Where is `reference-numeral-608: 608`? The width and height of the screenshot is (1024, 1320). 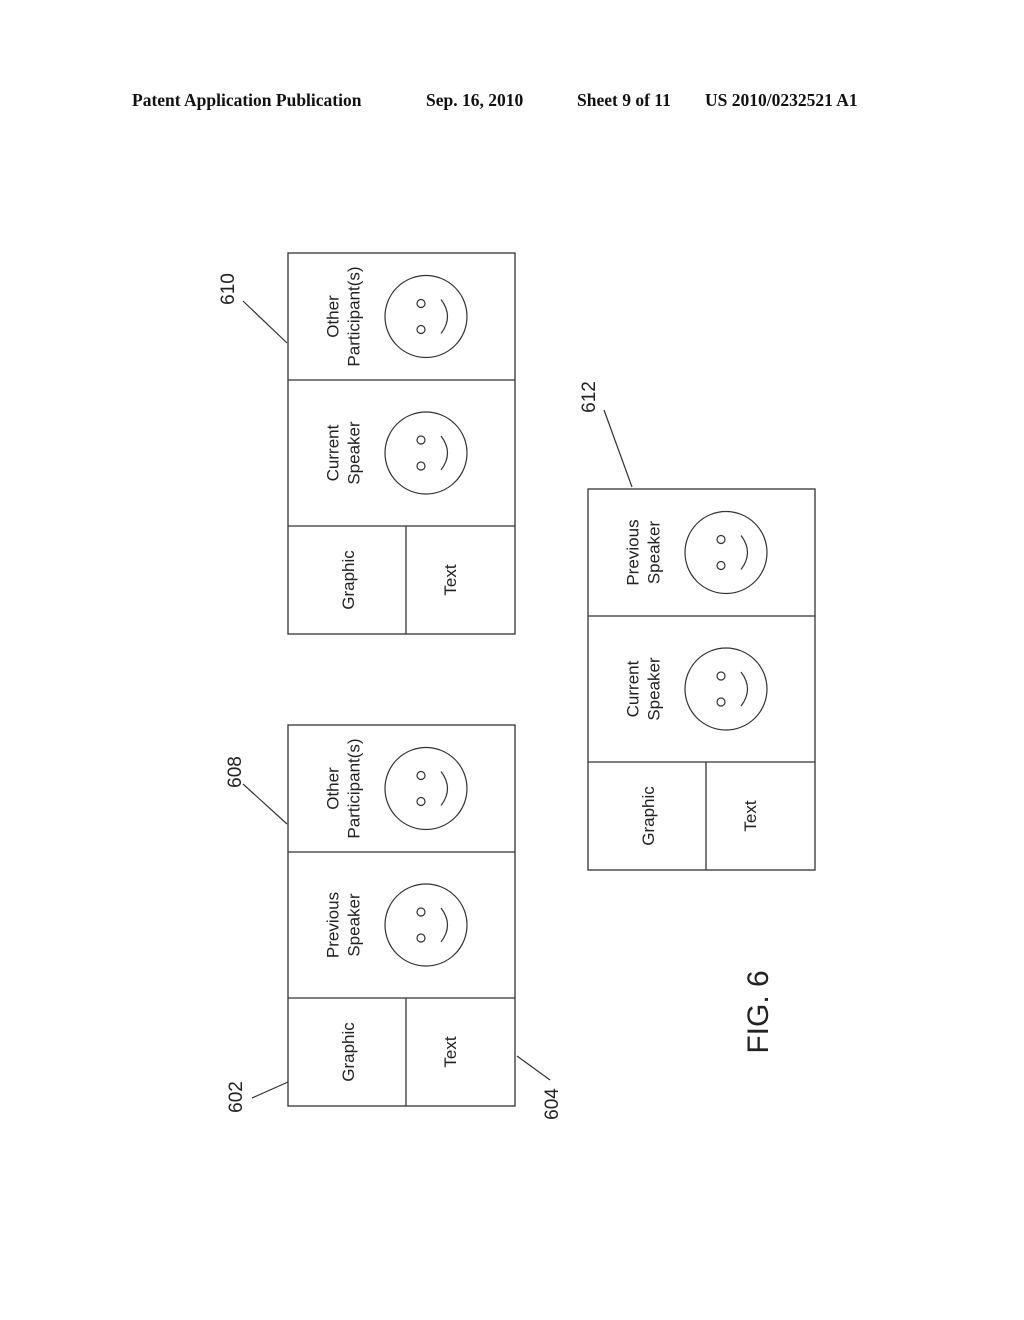
reference-numeral-608: 608 is located at coordinates (256, 790).